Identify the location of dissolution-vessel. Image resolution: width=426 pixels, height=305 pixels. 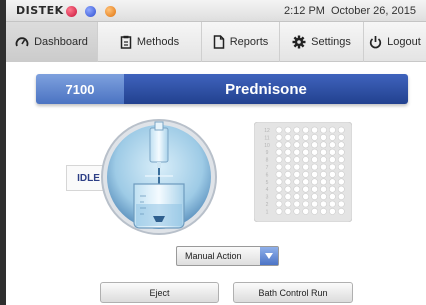
(159, 177).